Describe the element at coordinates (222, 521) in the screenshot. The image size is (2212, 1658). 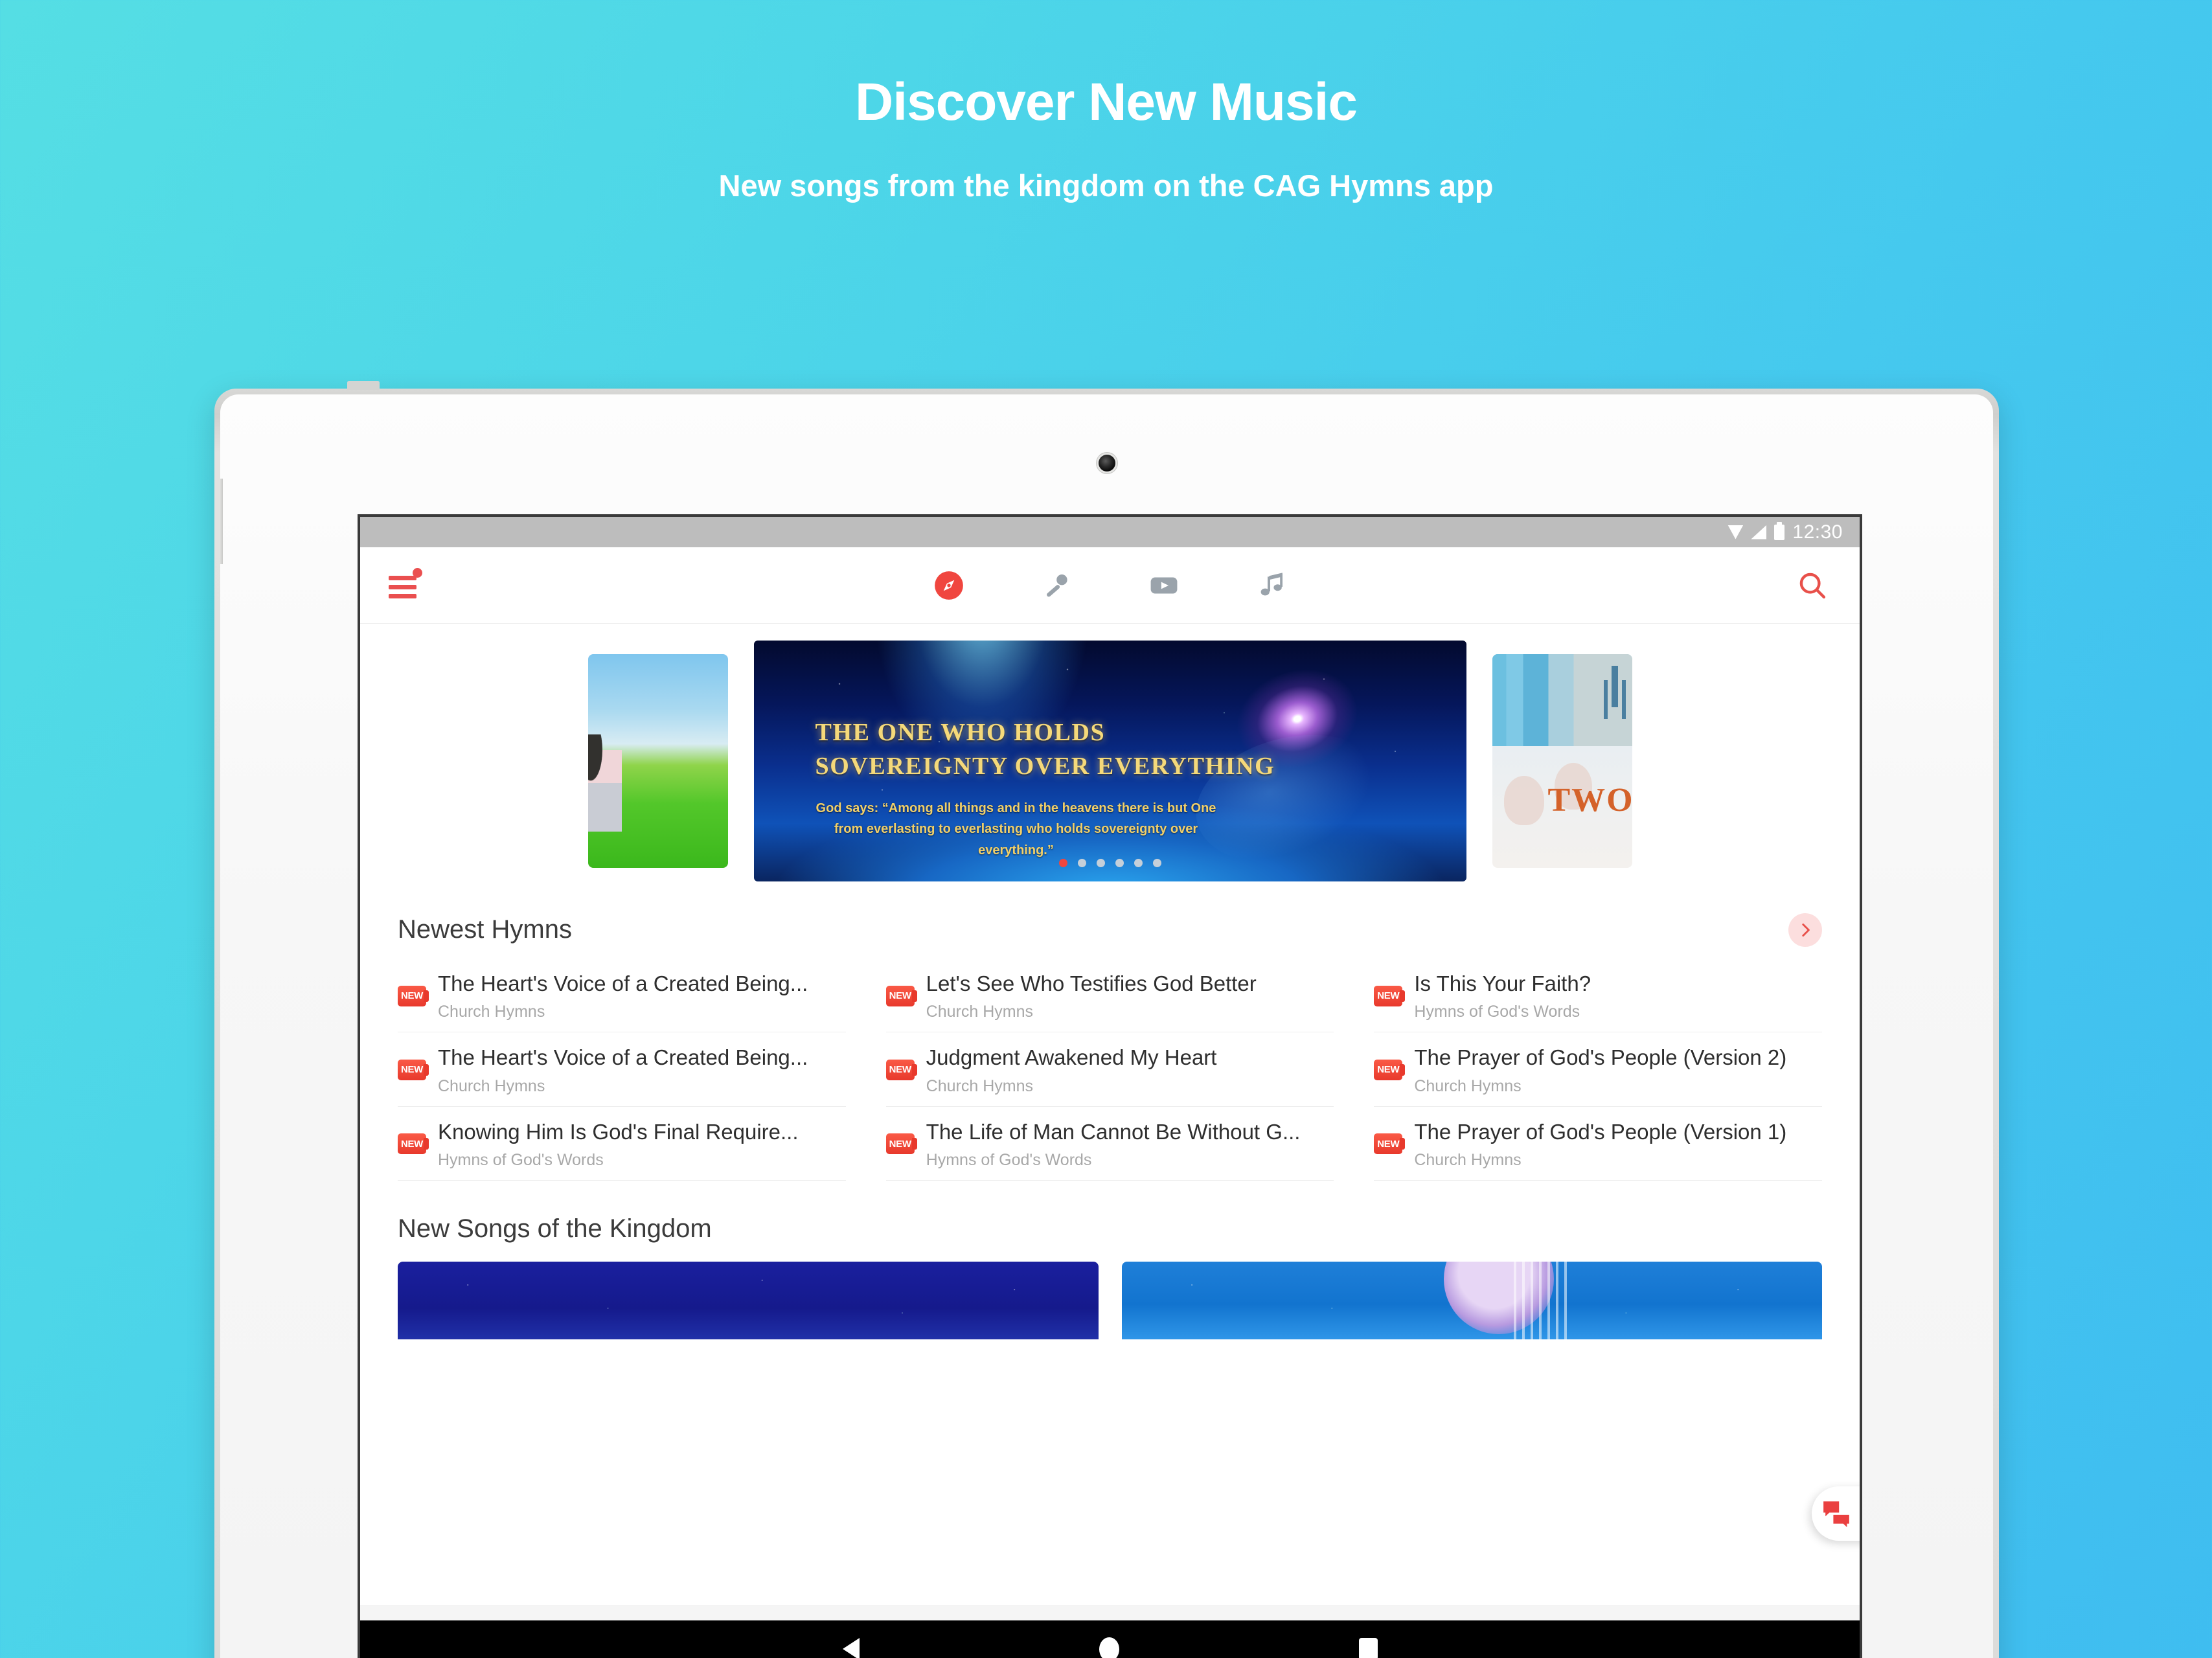
I see `power-button` at that location.